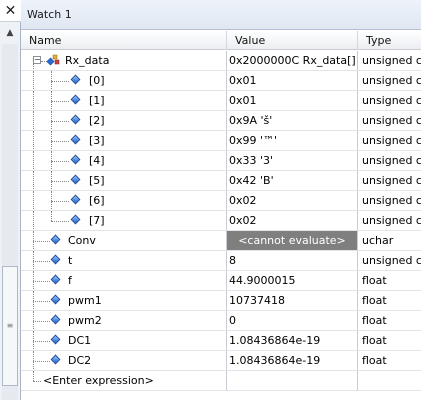  I want to click on watch-row: [2] 0x9A 'š' unsigned c, so click(221, 121).